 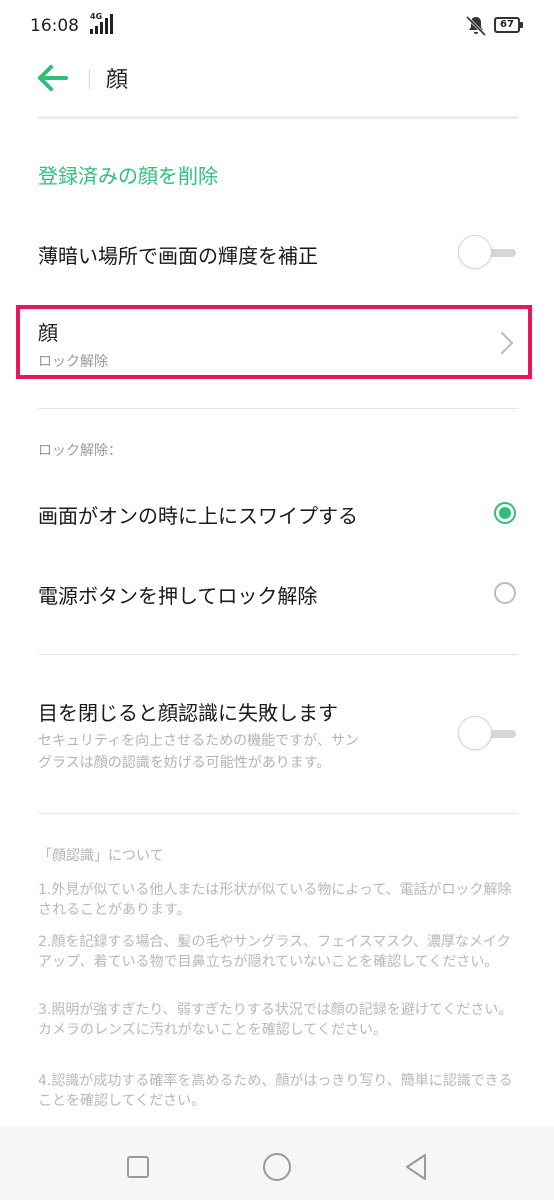 What do you see at coordinates (198, 741) in the screenshot?
I see `eyes-closed-desc-1: セキュリティを向上させるための機能ですが、サン` at bounding box center [198, 741].